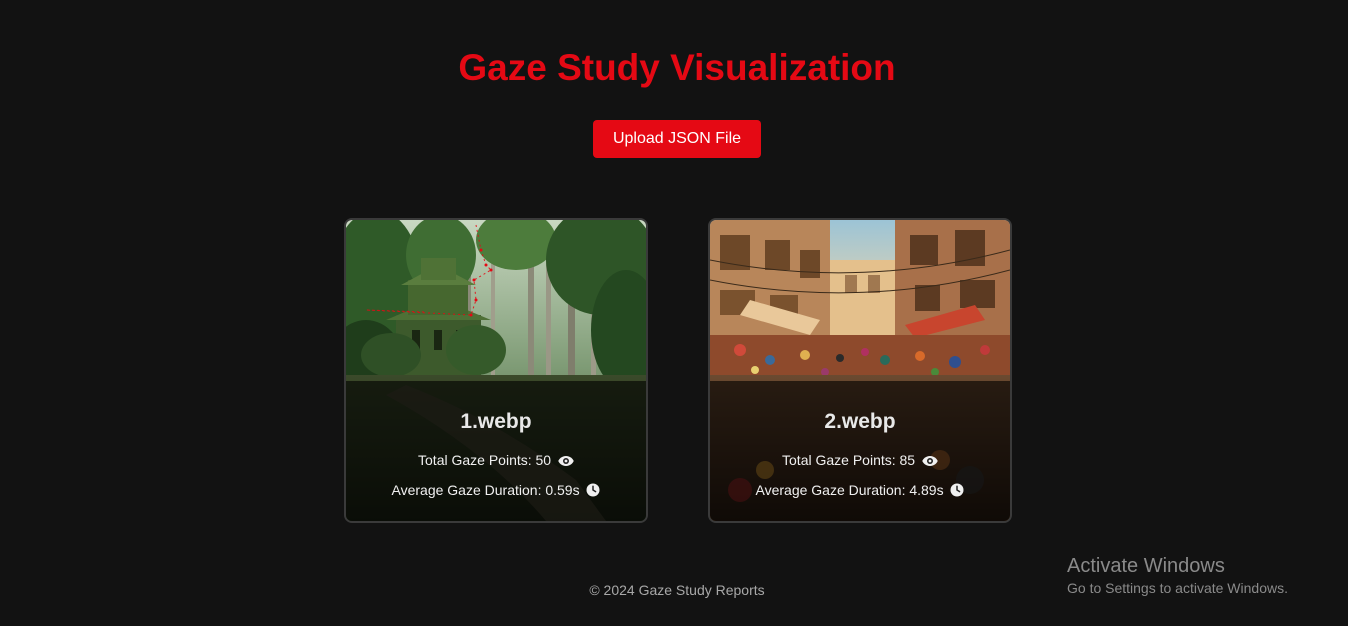  Describe the element at coordinates (677, 139) in the screenshot. I see `upload-json-button: Upload JSON File` at that location.